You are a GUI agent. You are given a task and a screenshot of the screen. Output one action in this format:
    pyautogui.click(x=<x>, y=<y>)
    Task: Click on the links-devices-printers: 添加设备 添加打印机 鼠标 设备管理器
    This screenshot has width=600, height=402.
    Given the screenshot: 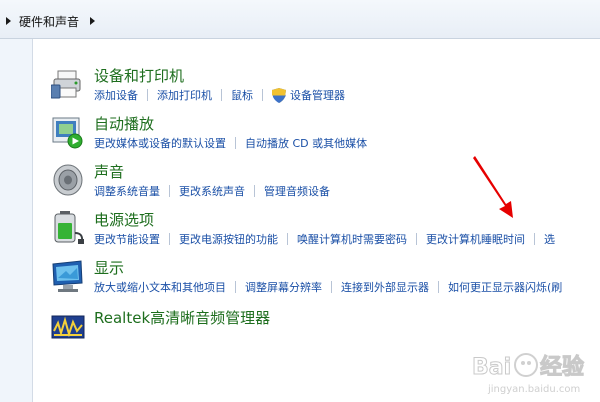 What is the action you would take?
    pyautogui.click(x=219, y=95)
    